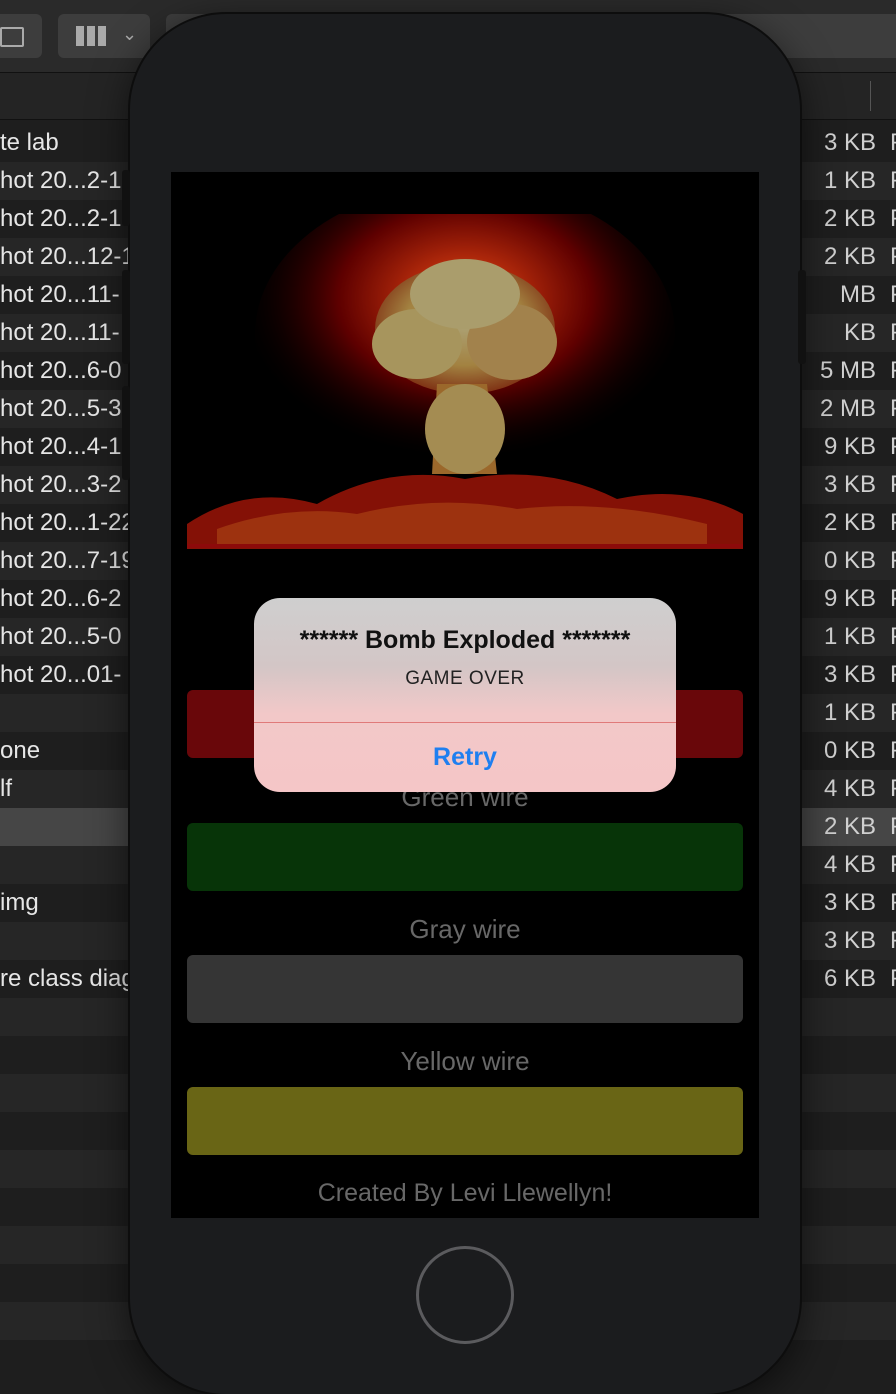 The image size is (896, 1394). I want to click on retry-button: Retry, so click(465, 757).